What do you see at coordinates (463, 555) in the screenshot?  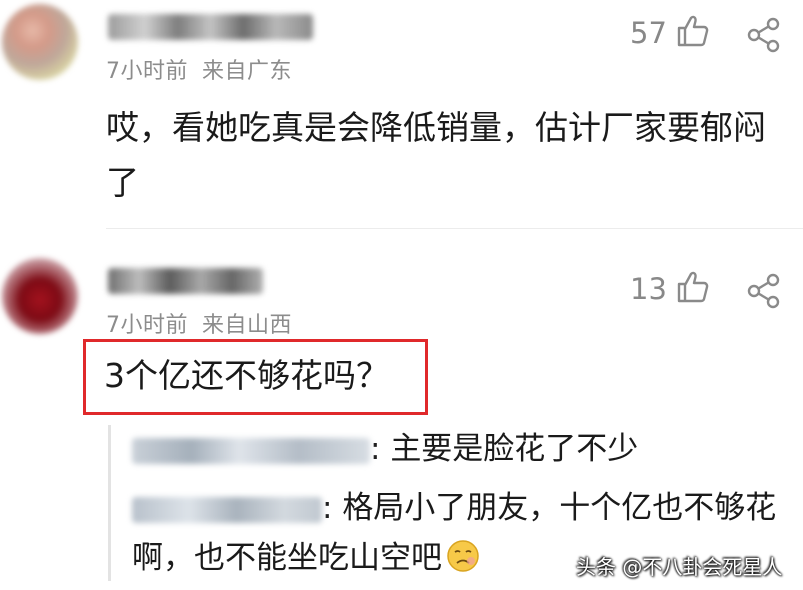 I see `pleading-face-emoji` at bounding box center [463, 555].